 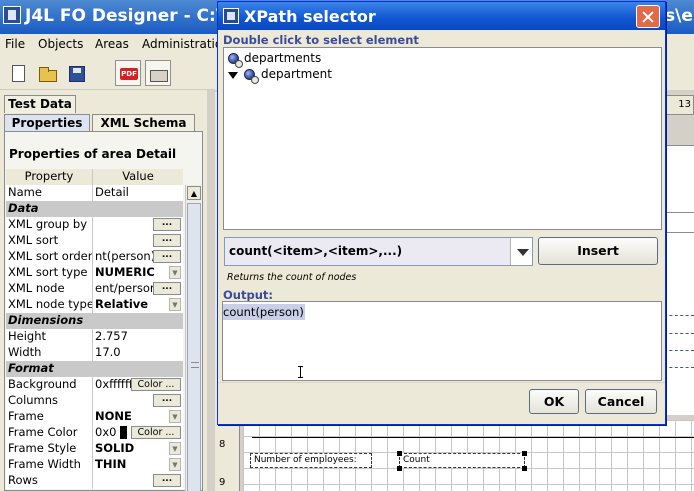 I want to click on new-file-button, so click(x=18, y=73).